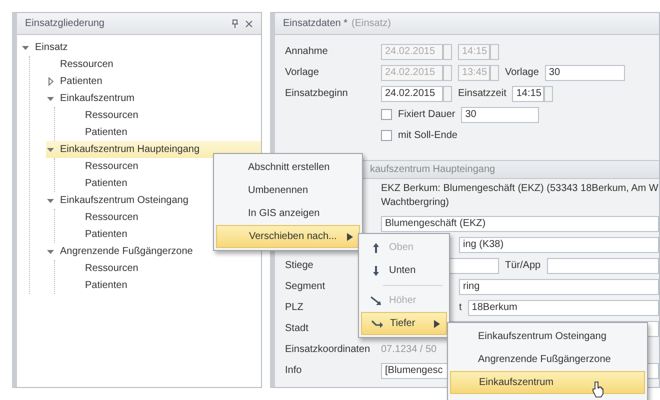 The height and width of the screenshot is (400, 660). I want to click on checkbox-label: mit Soll-Ende, so click(428, 135).